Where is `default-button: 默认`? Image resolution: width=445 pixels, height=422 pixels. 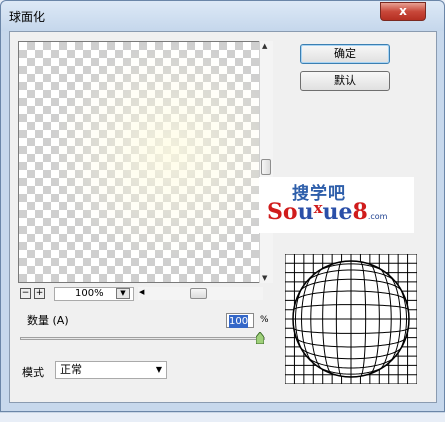 default-button: 默认 is located at coordinates (345, 81).